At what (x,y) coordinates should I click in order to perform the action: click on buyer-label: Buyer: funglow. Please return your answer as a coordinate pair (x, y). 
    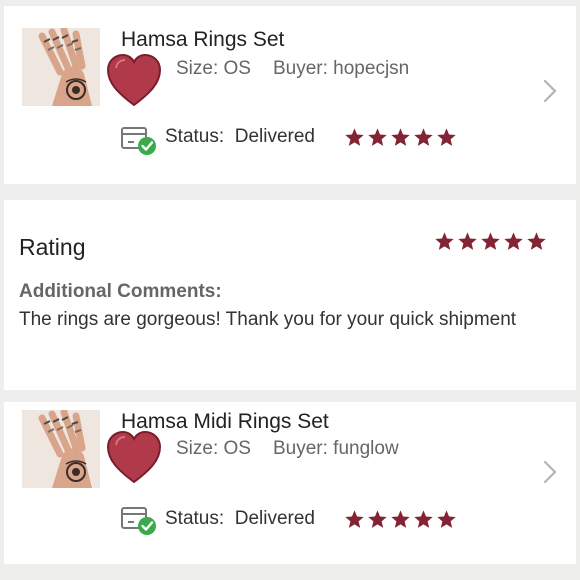
    Looking at the image, I should click on (335, 448).